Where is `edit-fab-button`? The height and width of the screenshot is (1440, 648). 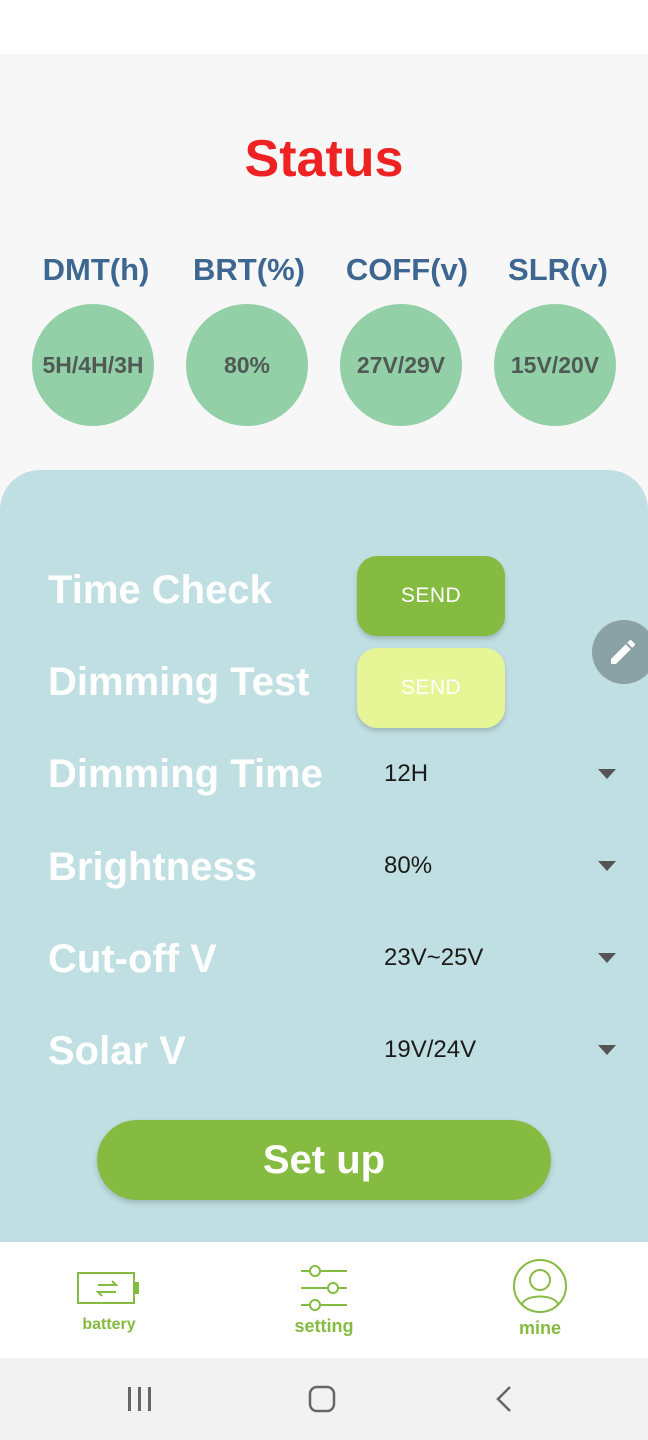
edit-fab-button is located at coordinates (620, 652).